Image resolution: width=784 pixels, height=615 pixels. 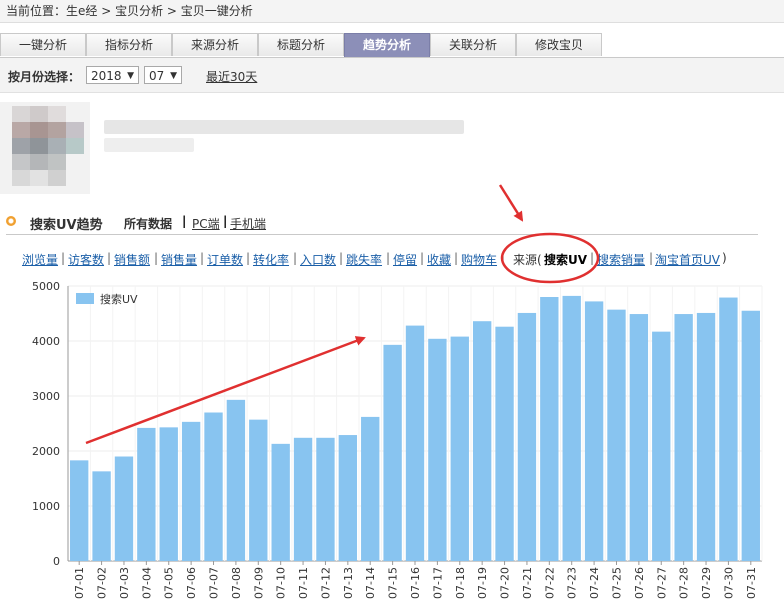 What do you see at coordinates (621, 259) in the screenshot?
I see `metric-search-sales: 搜索销量` at bounding box center [621, 259].